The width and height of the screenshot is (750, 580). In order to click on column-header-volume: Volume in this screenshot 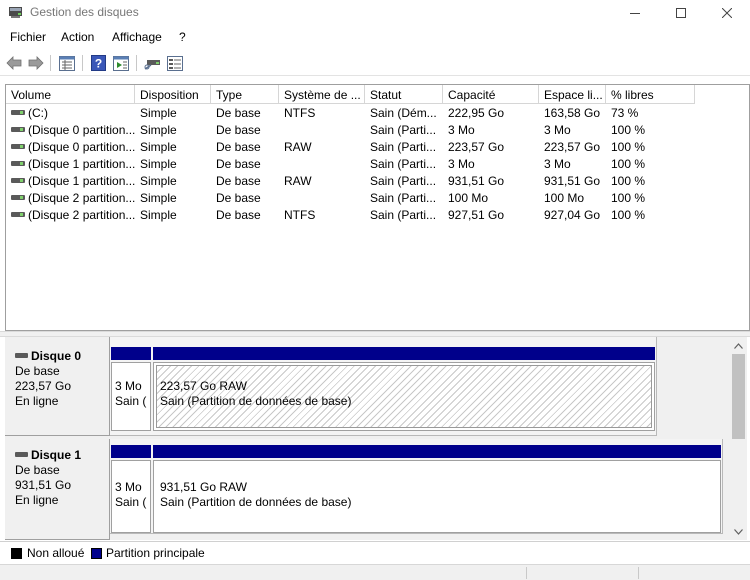, I will do `click(70, 94)`.